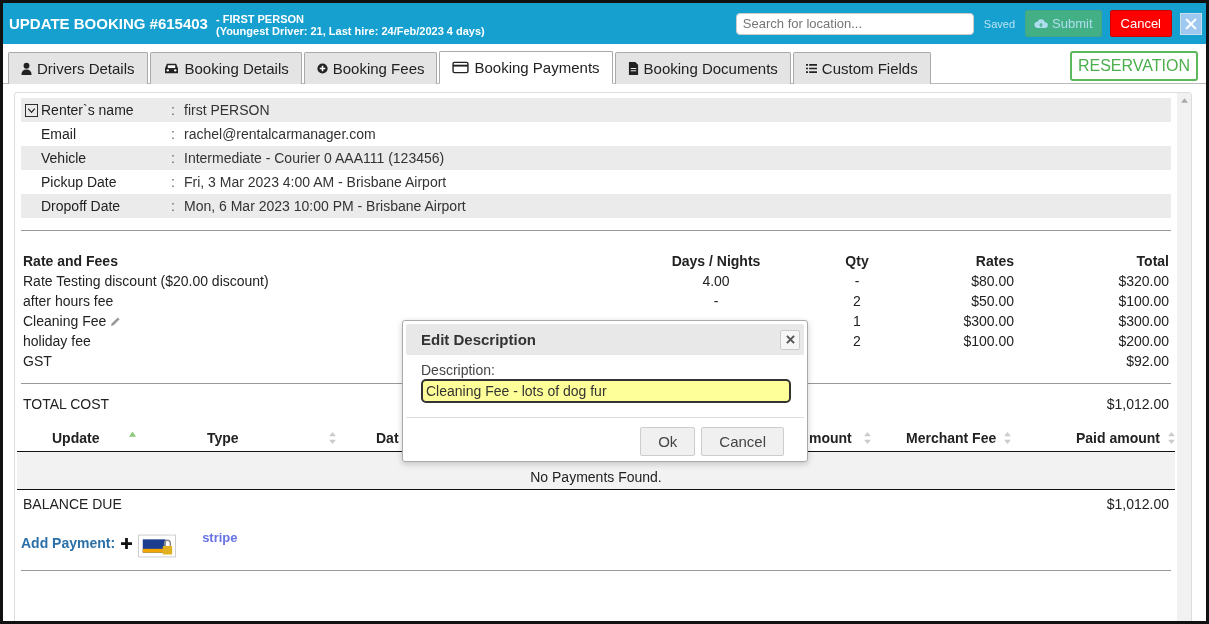 The image size is (1209, 624). I want to click on column-header: Total, so click(1152, 261).